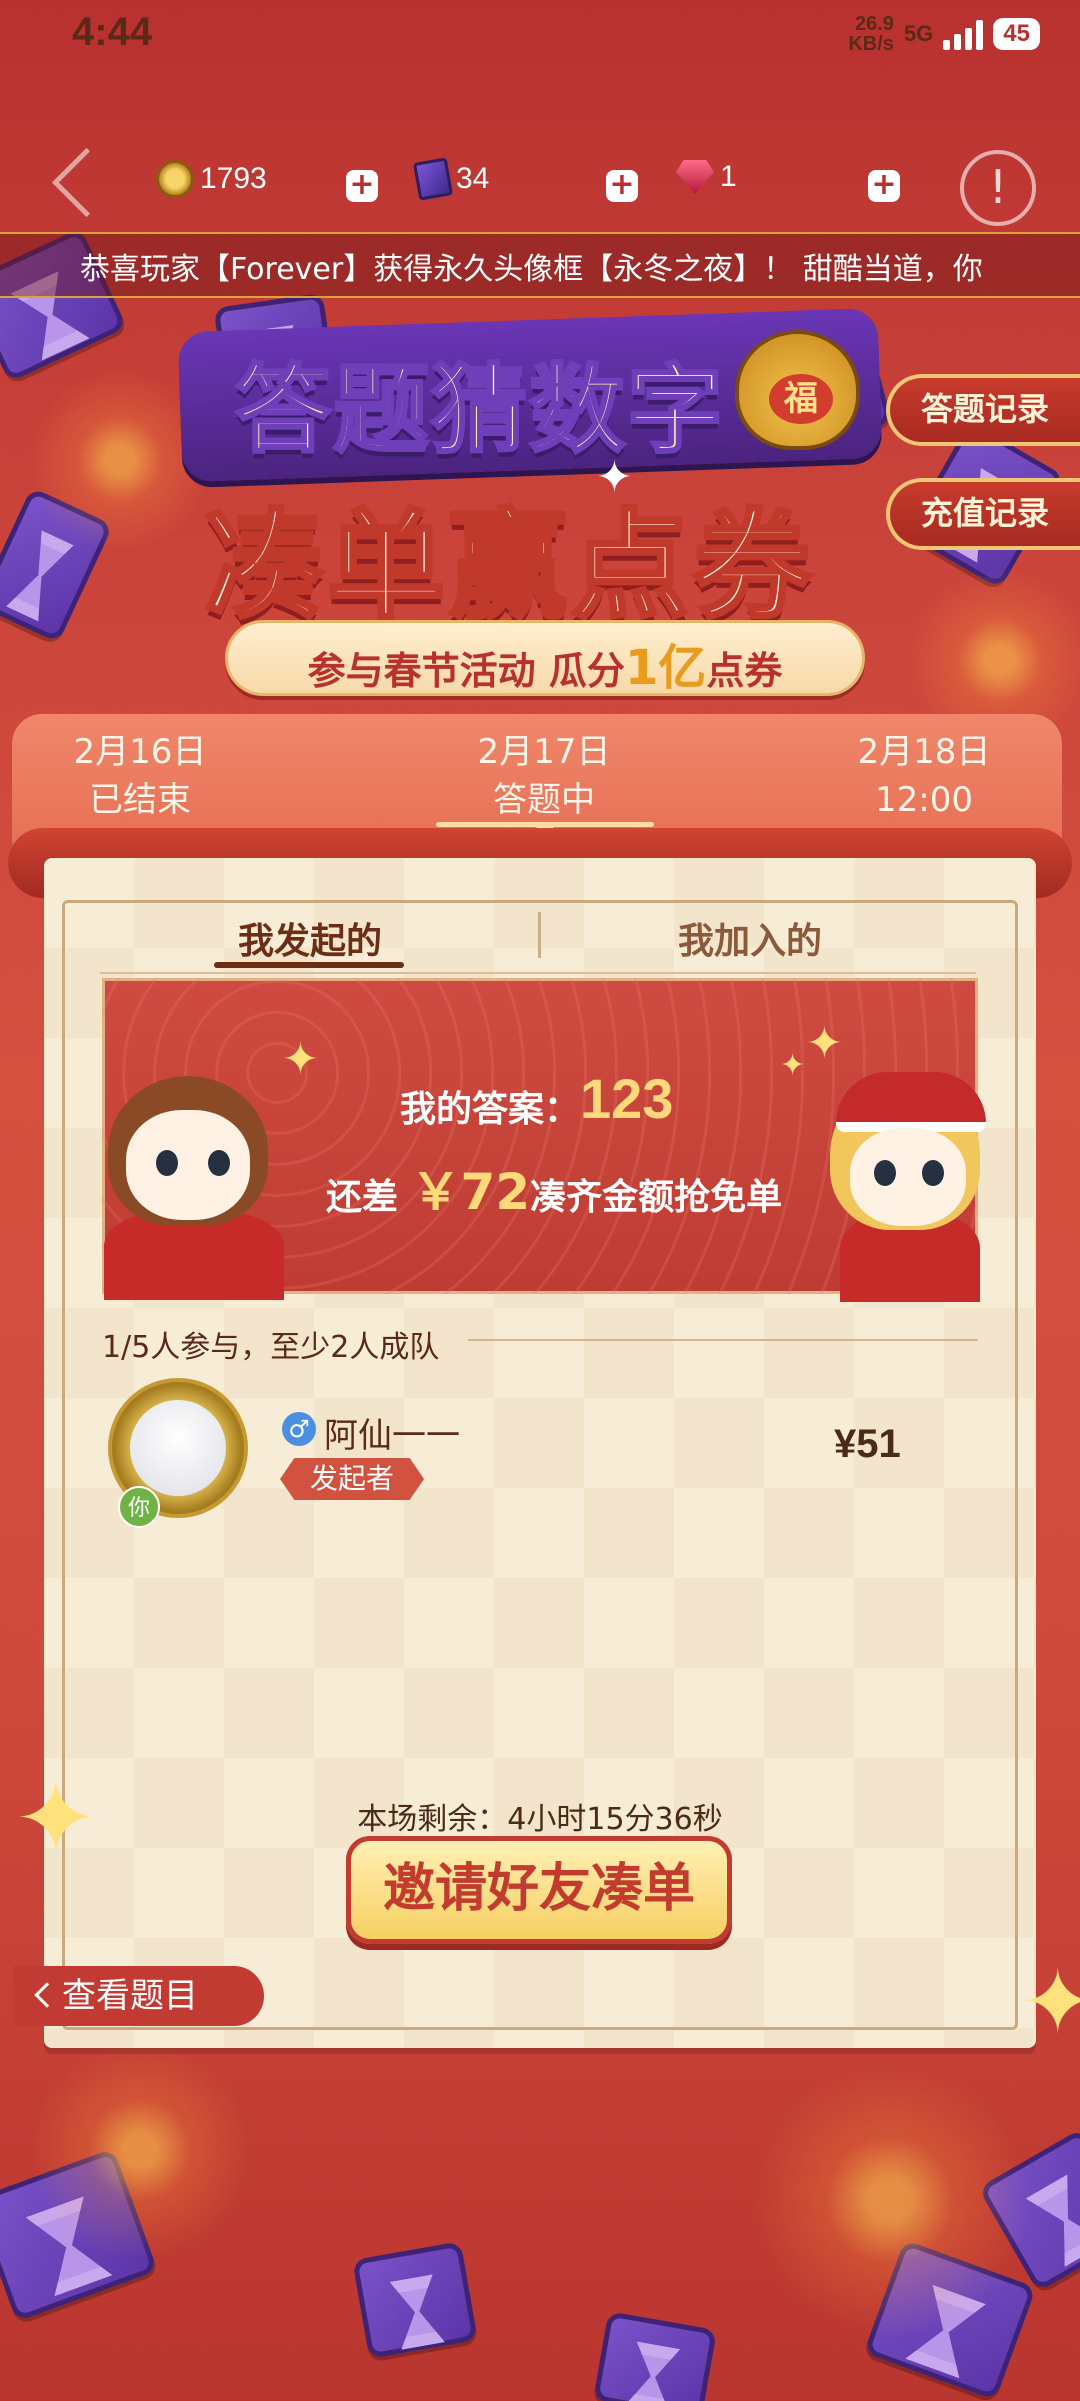 Image resolution: width=1080 pixels, height=2401 pixels. I want to click on subtab-separator, so click(538, 973).